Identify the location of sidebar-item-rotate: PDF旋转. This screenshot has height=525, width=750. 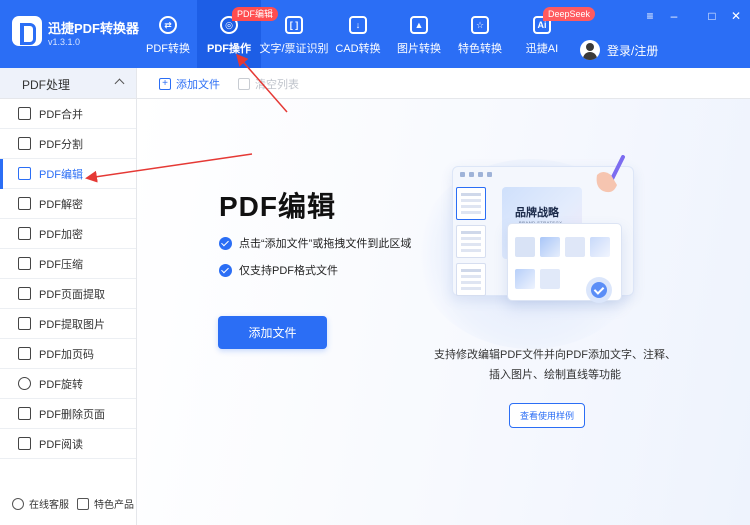
(68, 384).